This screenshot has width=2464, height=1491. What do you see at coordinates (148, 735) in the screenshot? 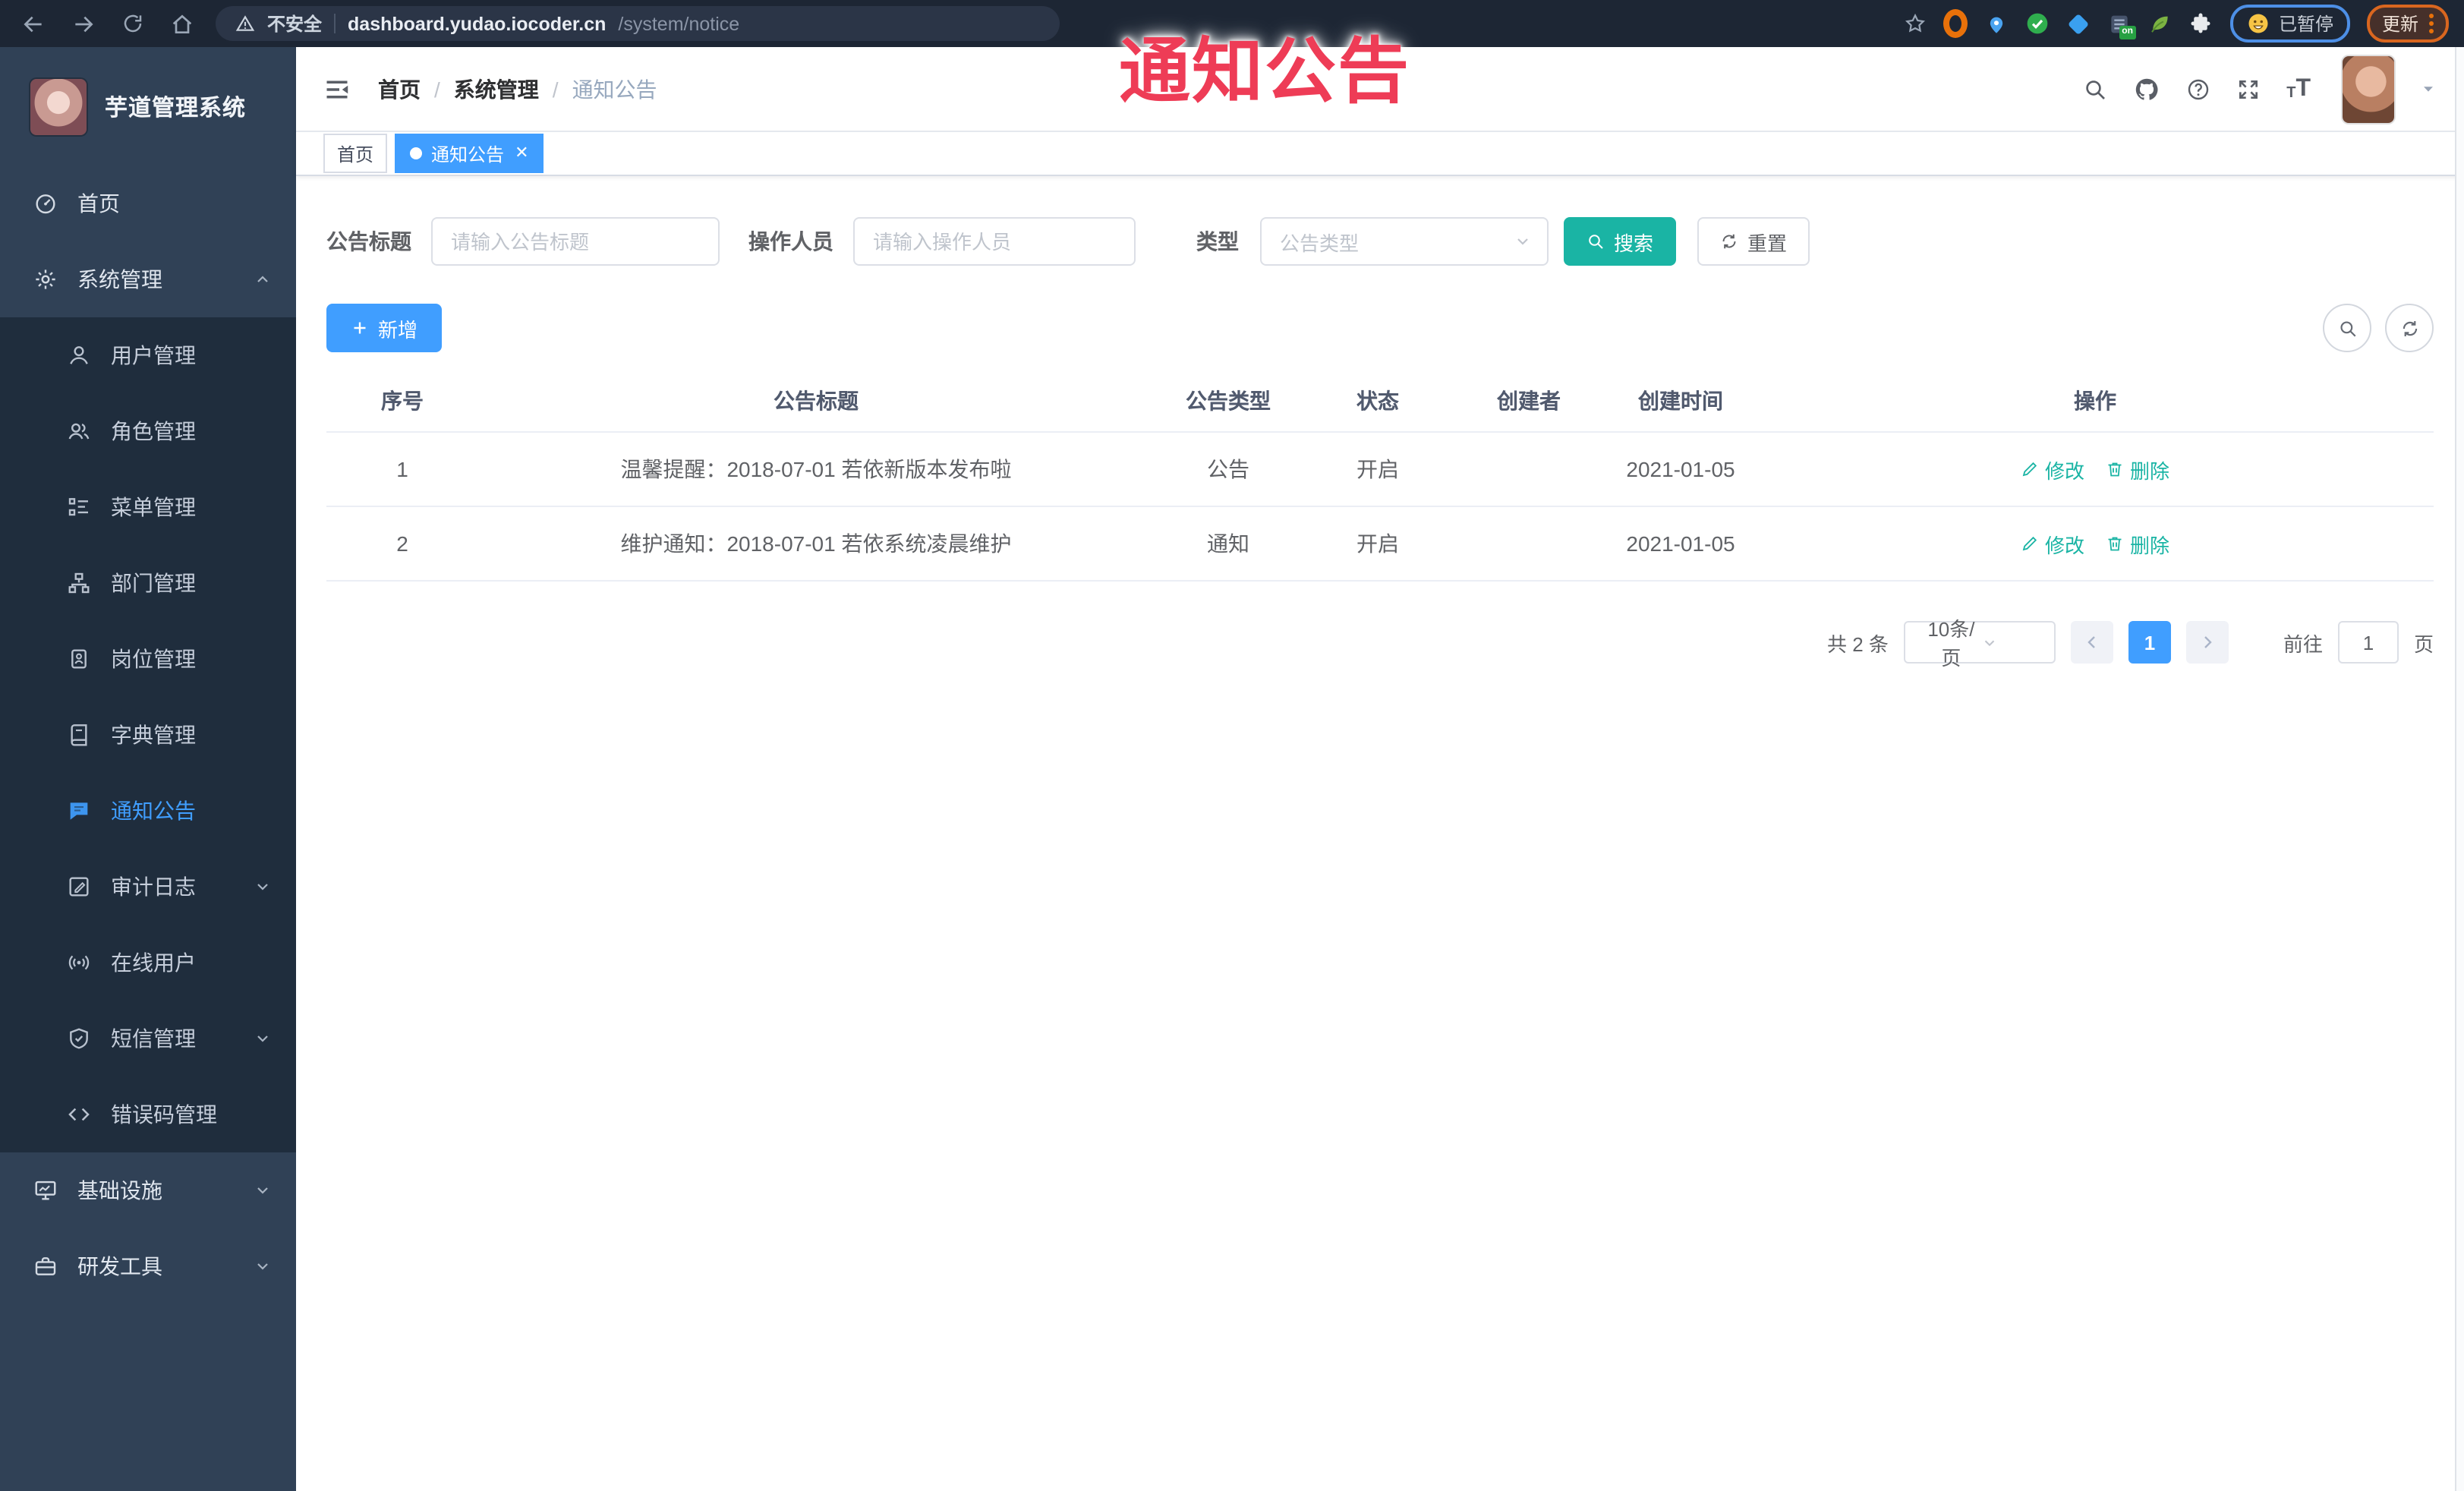
I see `sidebar-item-dict-management: 字典管理` at bounding box center [148, 735].